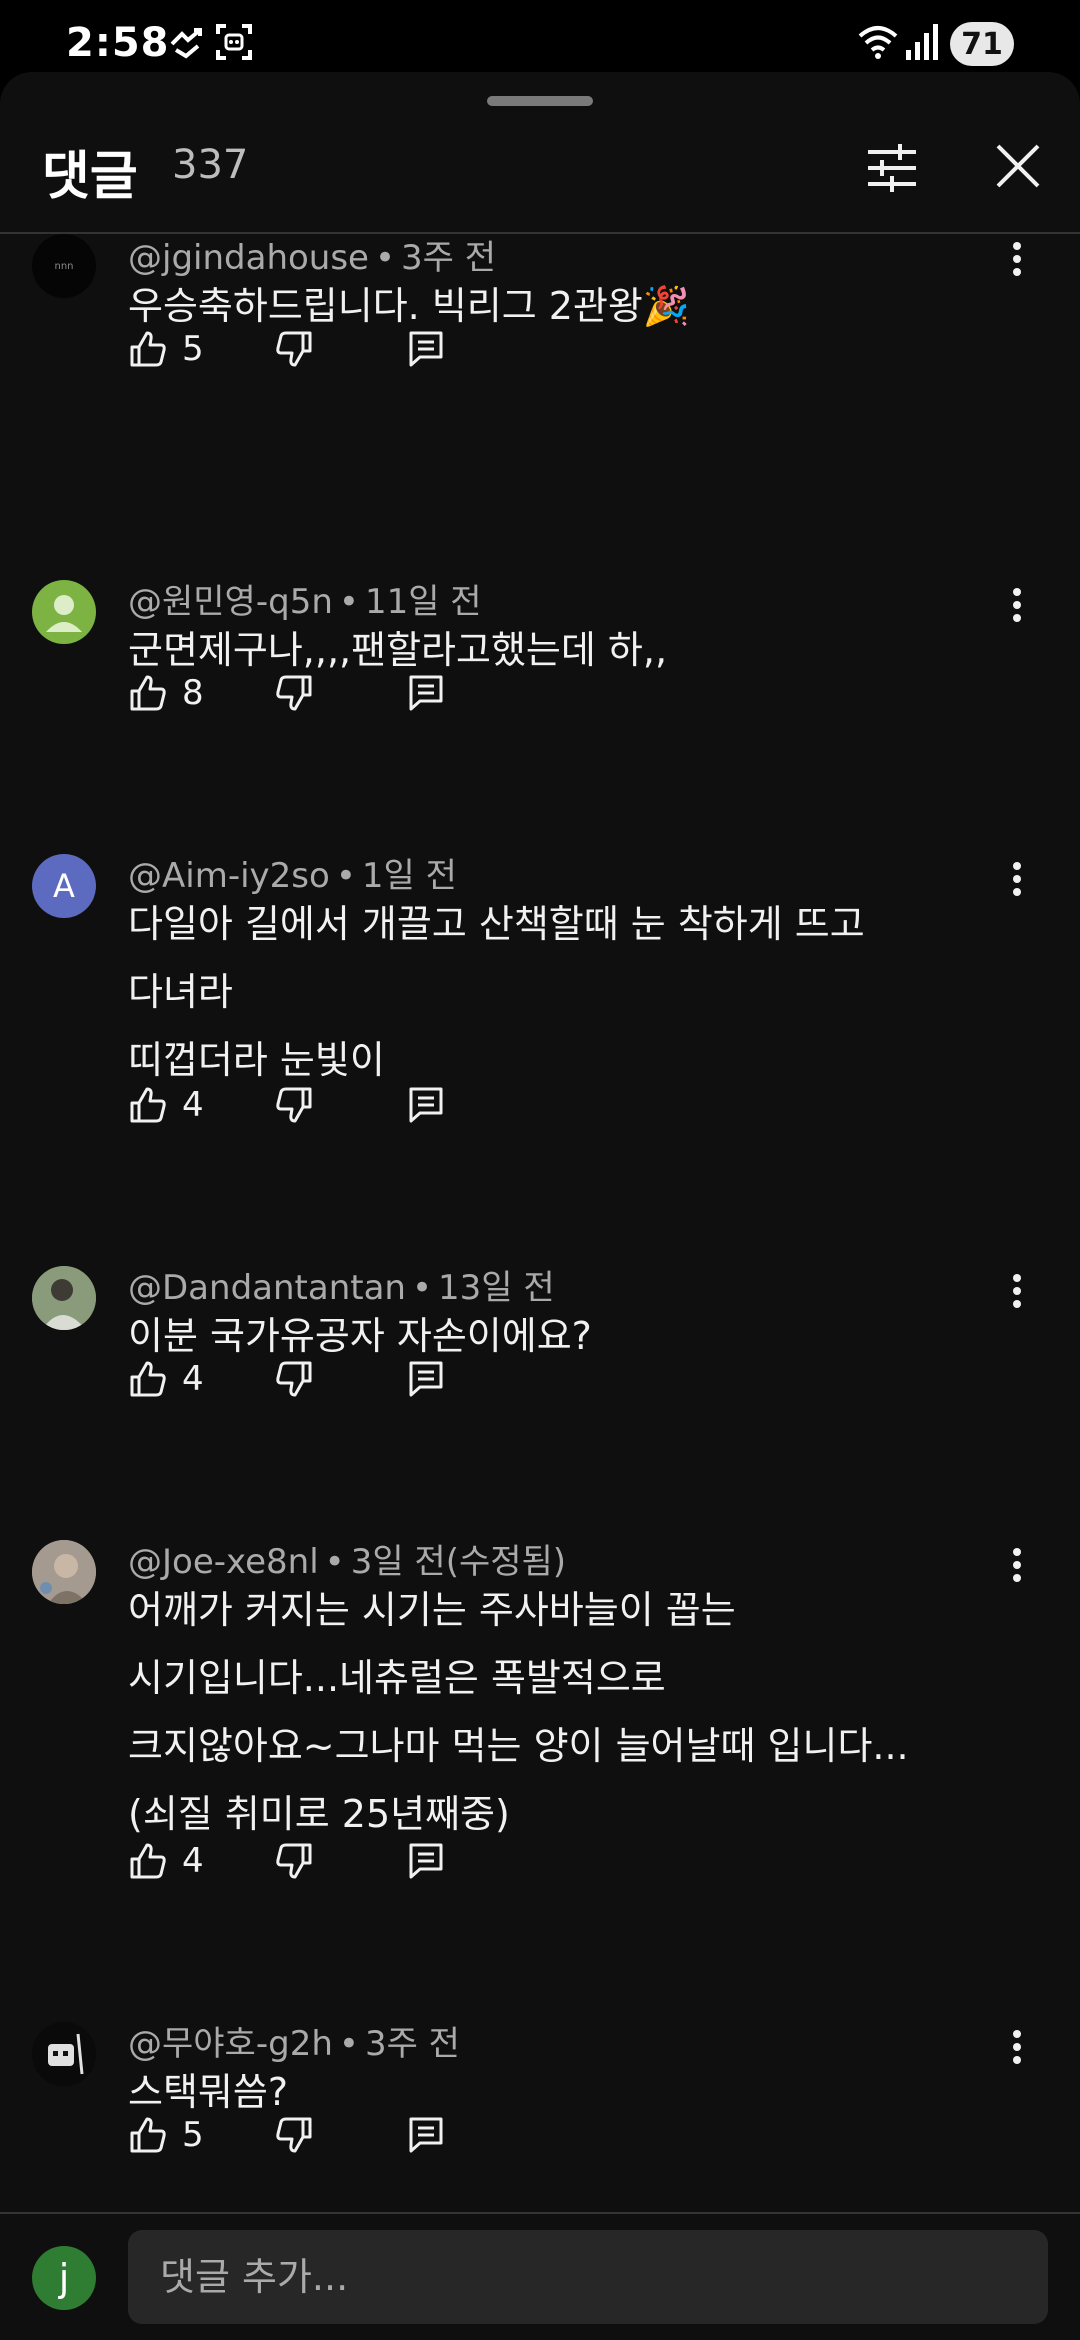 The height and width of the screenshot is (2340, 1080). I want to click on current-user-avatar: j, so click(64, 2278).